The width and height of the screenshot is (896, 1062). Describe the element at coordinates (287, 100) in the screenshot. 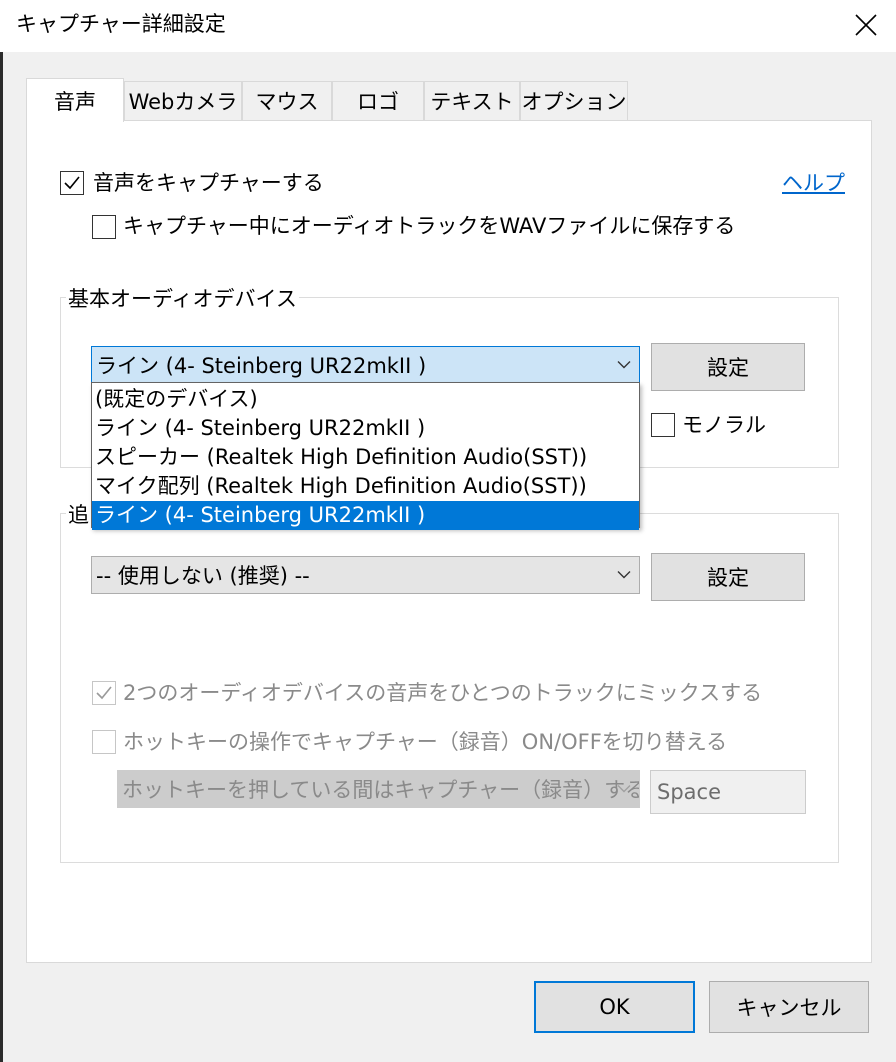

I see `tab-mouse: マウス` at that location.